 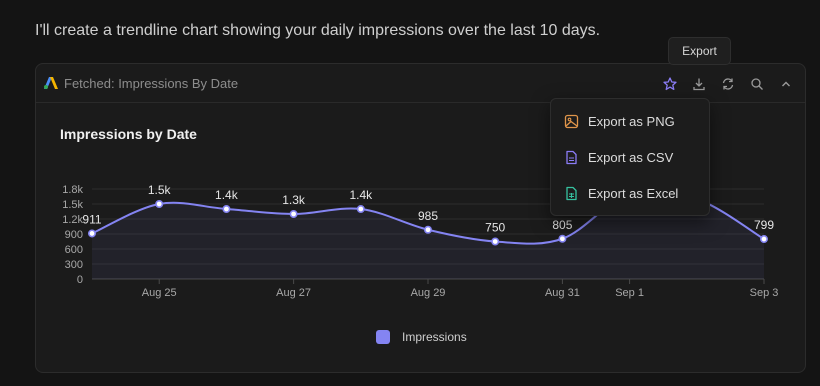 I want to click on y-tick-label: 0, so click(x=80, y=280).